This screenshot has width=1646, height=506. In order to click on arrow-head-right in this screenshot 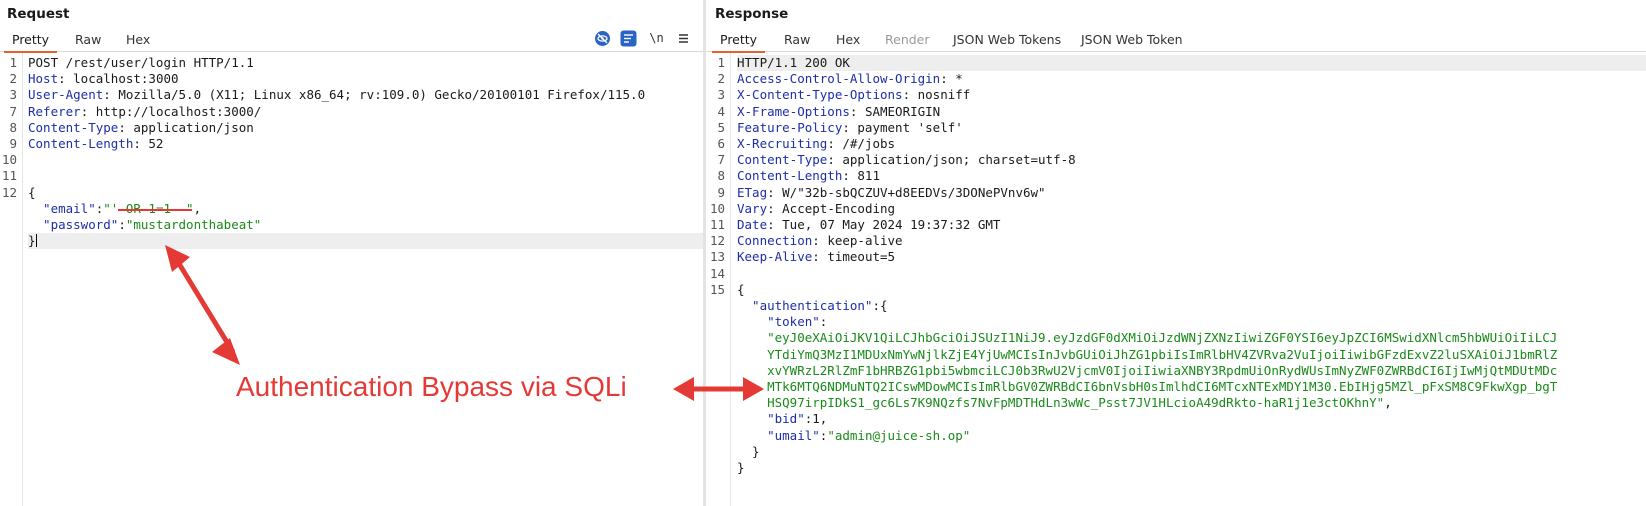, I will do `click(753, 389)`.